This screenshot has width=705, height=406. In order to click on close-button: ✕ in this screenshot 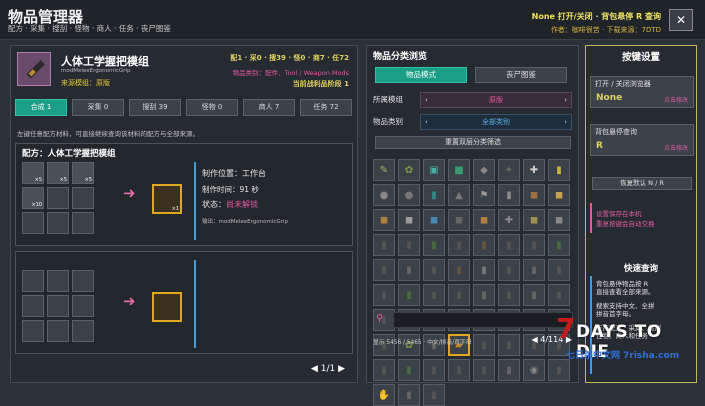, I will do `click(681, 20)`.